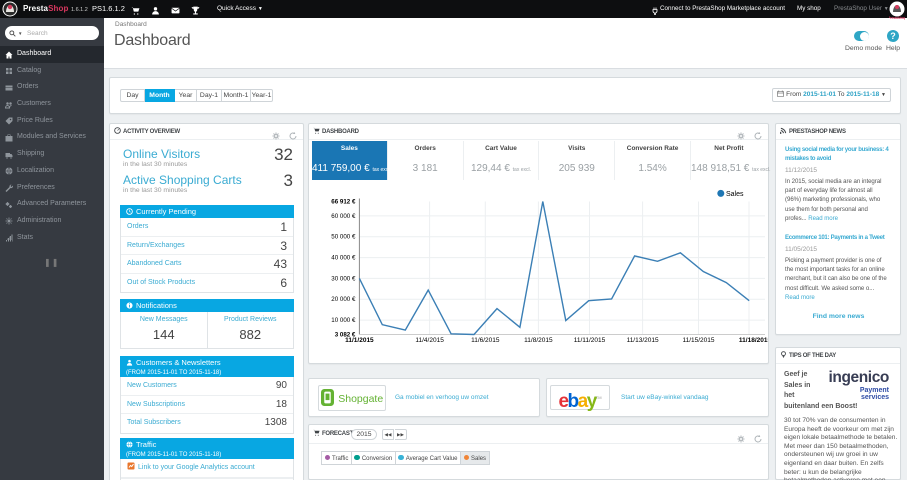 The image size is (907, 480). Describe the element at coordinates (343, 216) in the screenshot. I see `svg-text: 60 000 €` at that location.